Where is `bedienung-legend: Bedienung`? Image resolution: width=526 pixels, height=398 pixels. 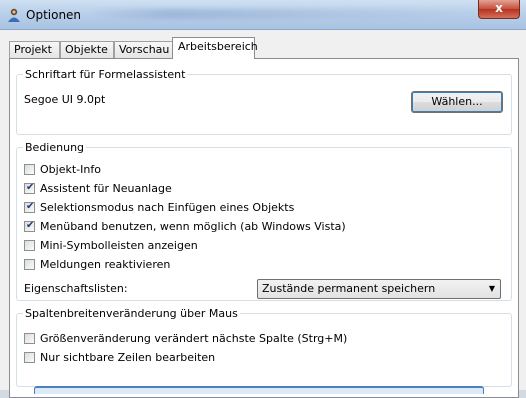 bedienung-legend: Bedienung is located at coordinates (55, 147).